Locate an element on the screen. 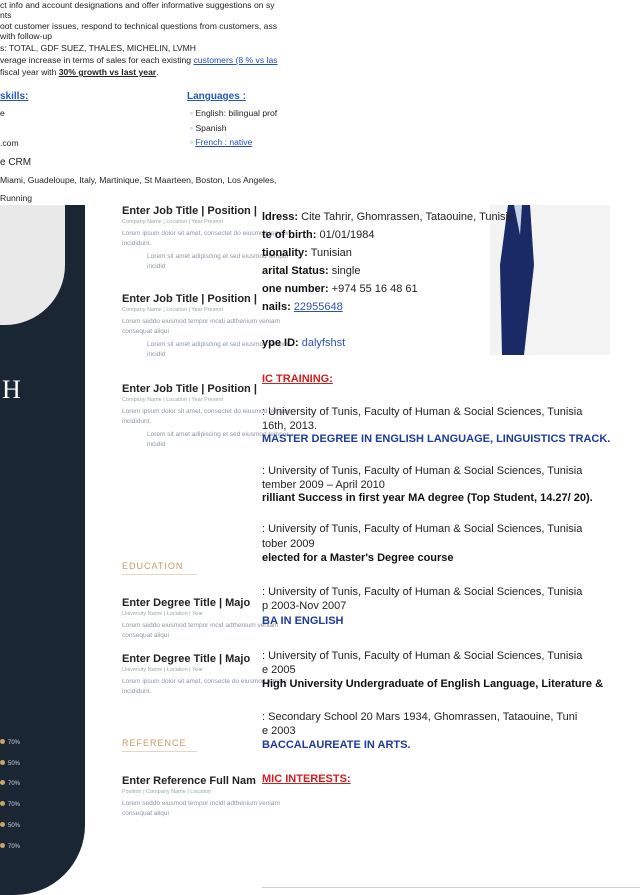  hobby-line: Running is located at coordinates (16, 198).